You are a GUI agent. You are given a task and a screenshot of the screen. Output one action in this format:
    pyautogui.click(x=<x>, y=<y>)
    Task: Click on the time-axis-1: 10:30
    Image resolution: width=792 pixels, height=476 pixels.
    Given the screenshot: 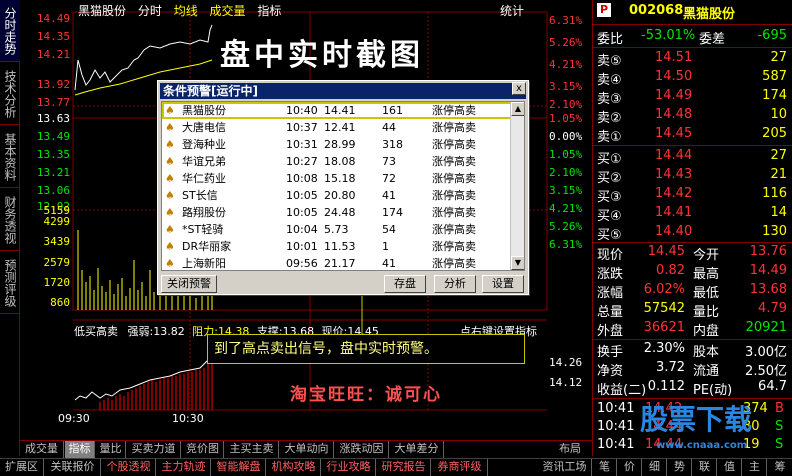 What is the action you would take?
    pyautogui.click(x=188, y=418)
    